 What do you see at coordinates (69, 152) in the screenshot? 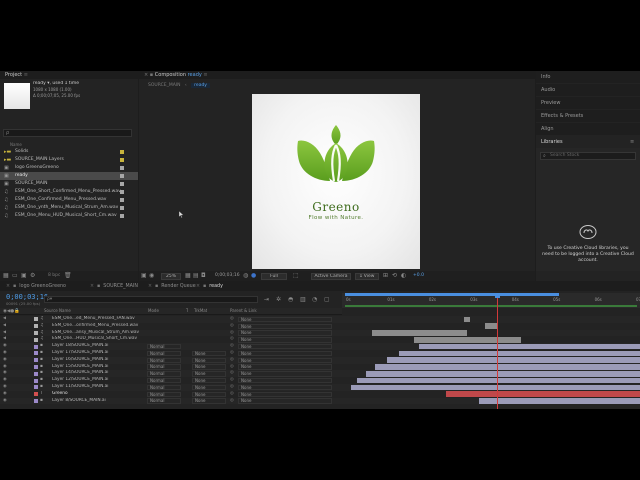
I see `project-list-item: ▸▬ Solids` at bounding box center [69, 152].